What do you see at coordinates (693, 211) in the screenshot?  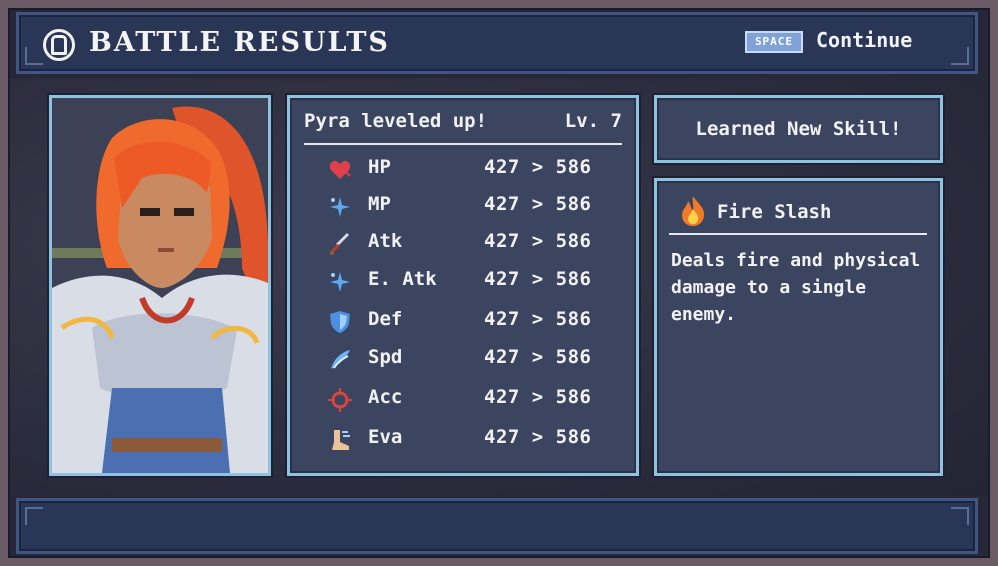 I see `fire-icon` at bounding box center [693, 211].